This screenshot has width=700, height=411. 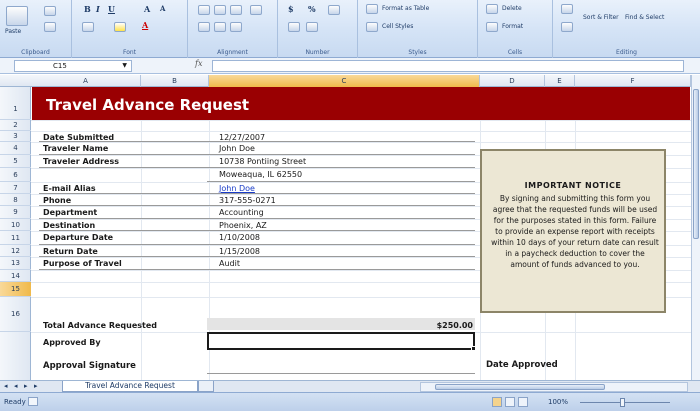 I want to click on decrease-indent-icon, so click(x=204, y=27).